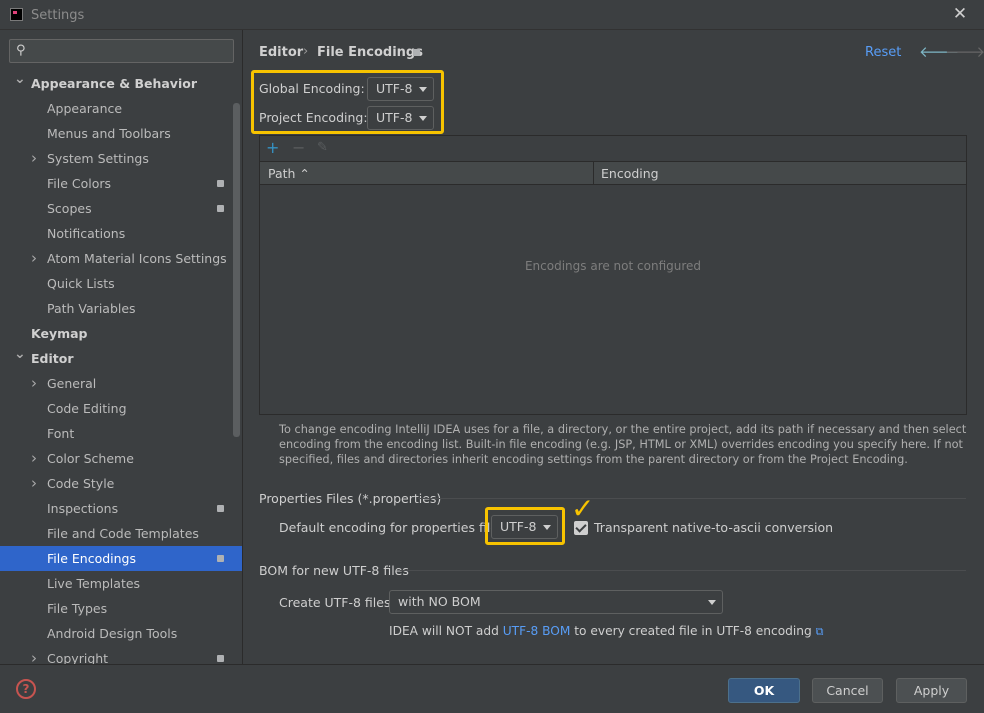 The width and height of the screenshot is (984, 713). Describe the element at coordinates (85, 108) in the screenshot. I see `sidebar-item-label: Appearance` at that location.